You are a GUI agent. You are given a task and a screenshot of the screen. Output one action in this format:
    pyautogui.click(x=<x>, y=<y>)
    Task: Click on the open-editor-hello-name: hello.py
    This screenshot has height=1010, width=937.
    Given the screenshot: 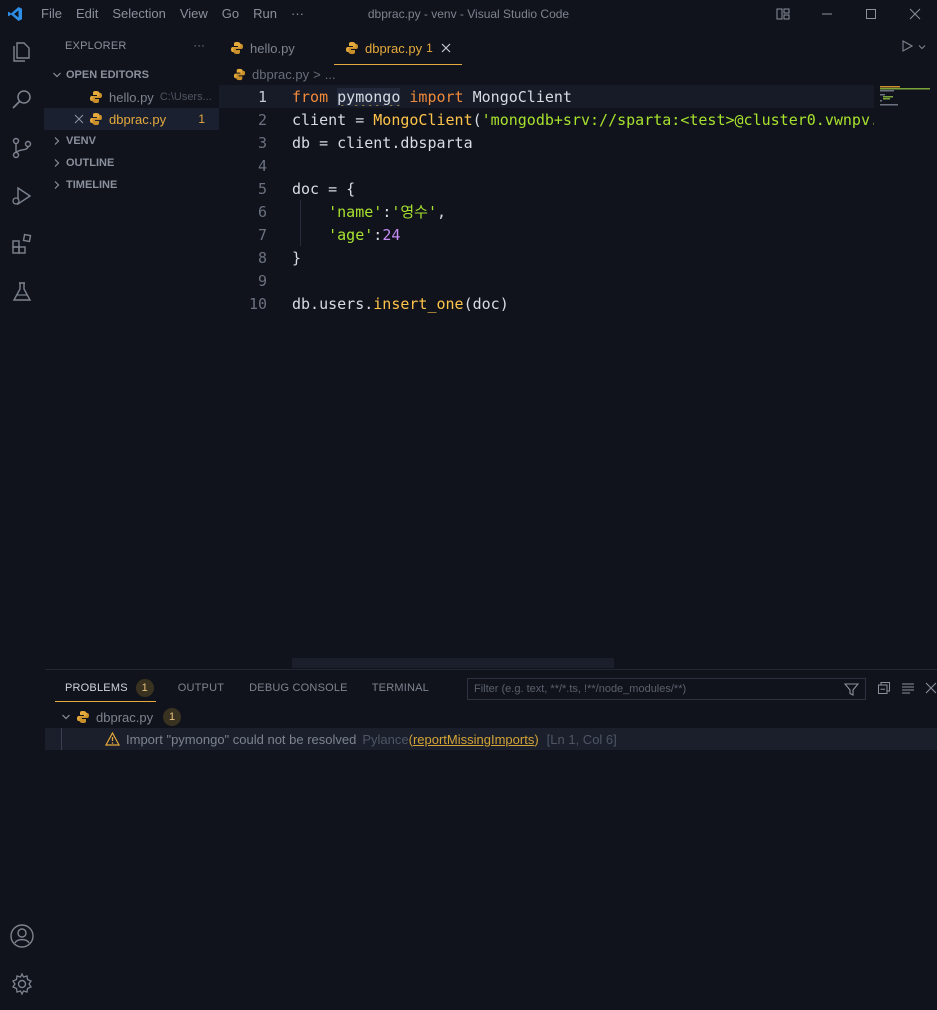 What is the action you would take?
    pyautogui.click(x=131, y=97)
    